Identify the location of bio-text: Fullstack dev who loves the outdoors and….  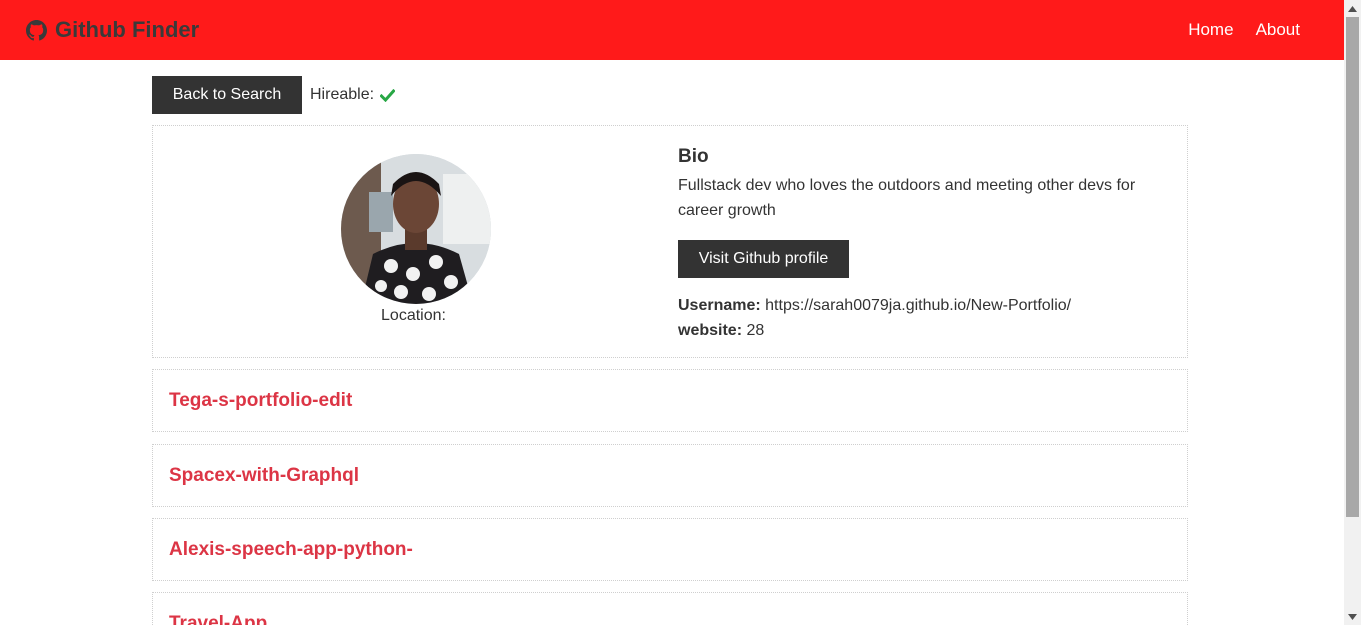
(907, 198).